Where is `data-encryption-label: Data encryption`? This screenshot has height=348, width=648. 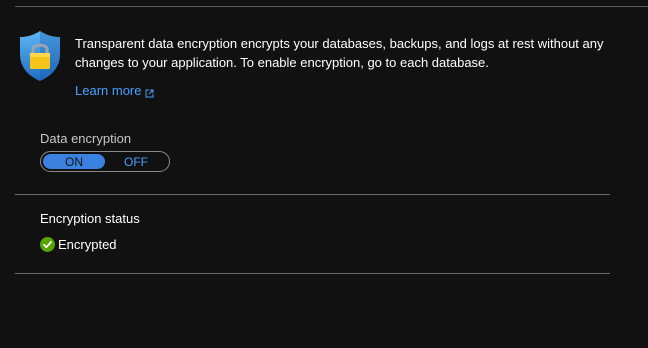 data-encryption-label: Data encryption is located at coordinates (86, 138).